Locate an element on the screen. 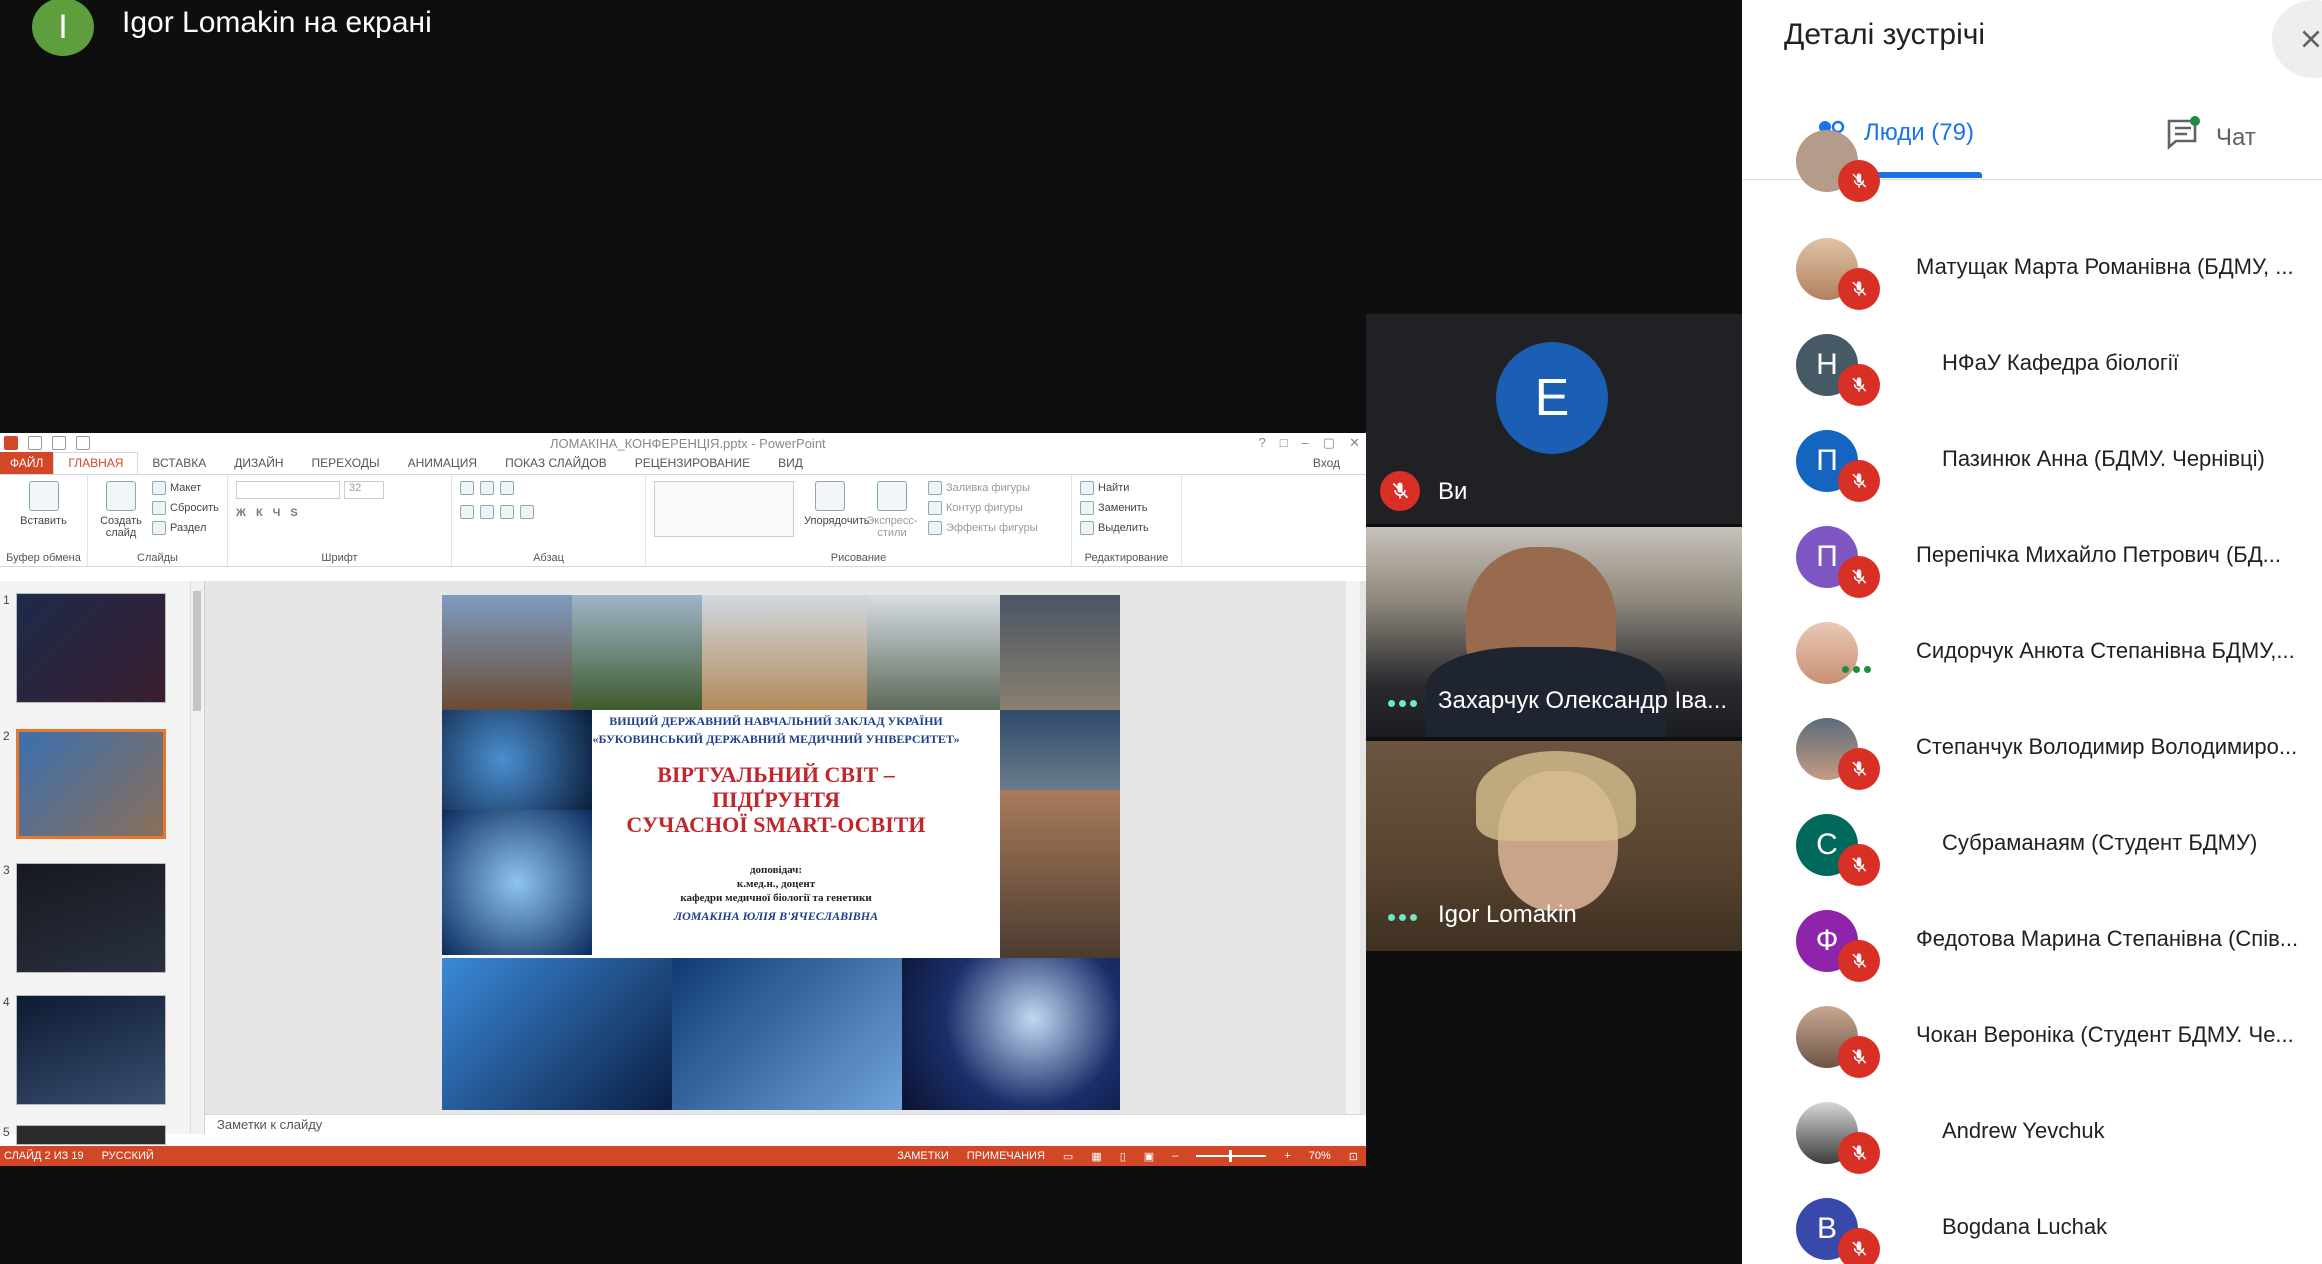  scroll-knob is located at coordinates (197, 651).